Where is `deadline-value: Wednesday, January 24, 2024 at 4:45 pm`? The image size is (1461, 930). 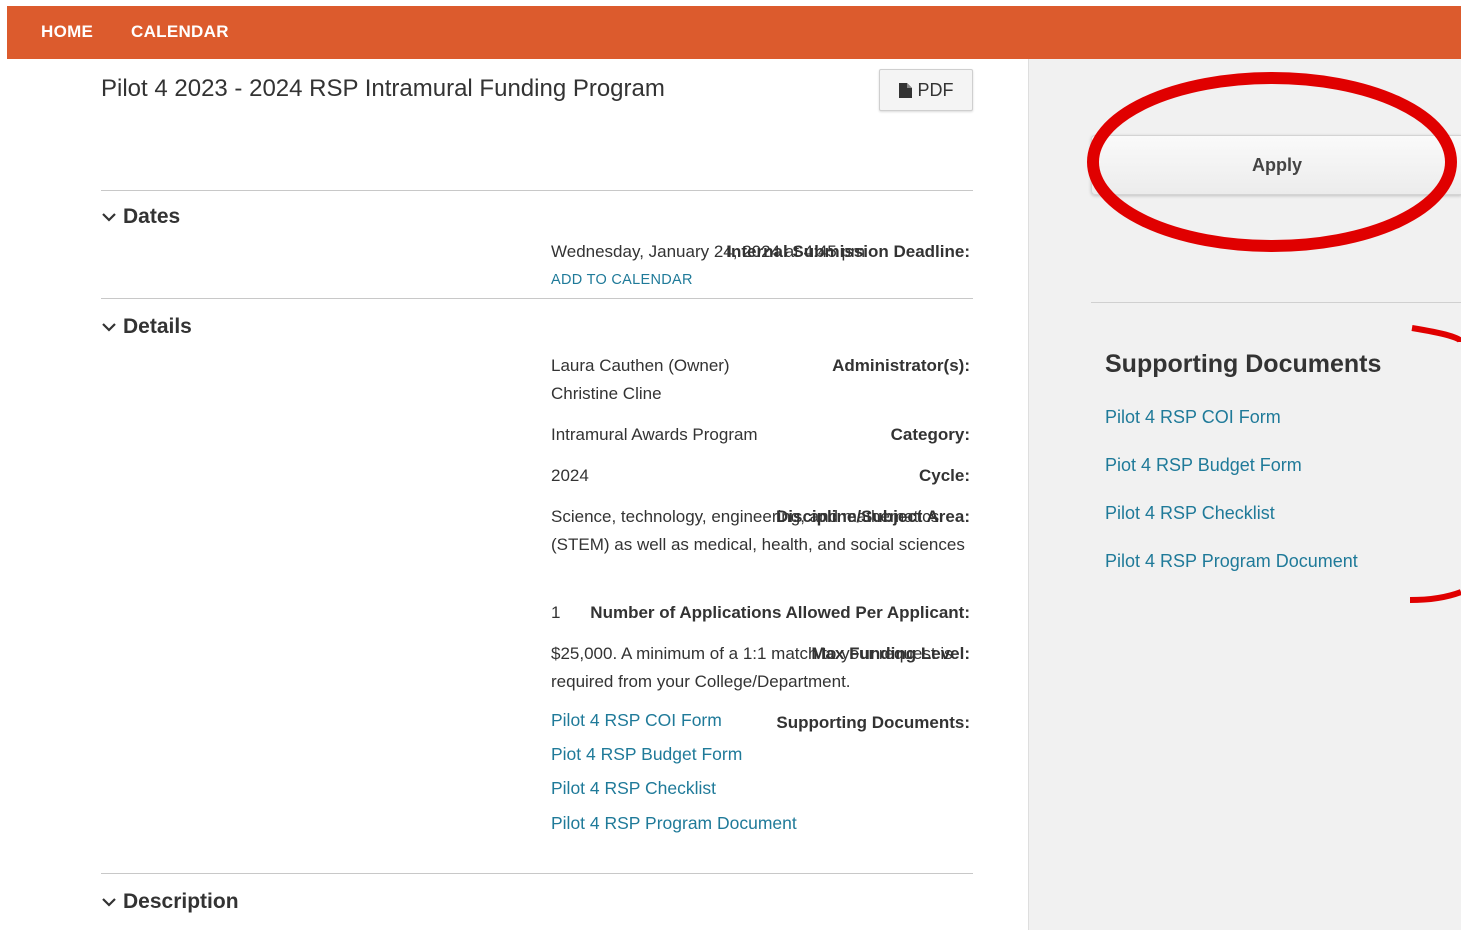 deadline-value: Wednesday, January 24, 2024 at 4:45 pm is located at coordinates (708, 251).